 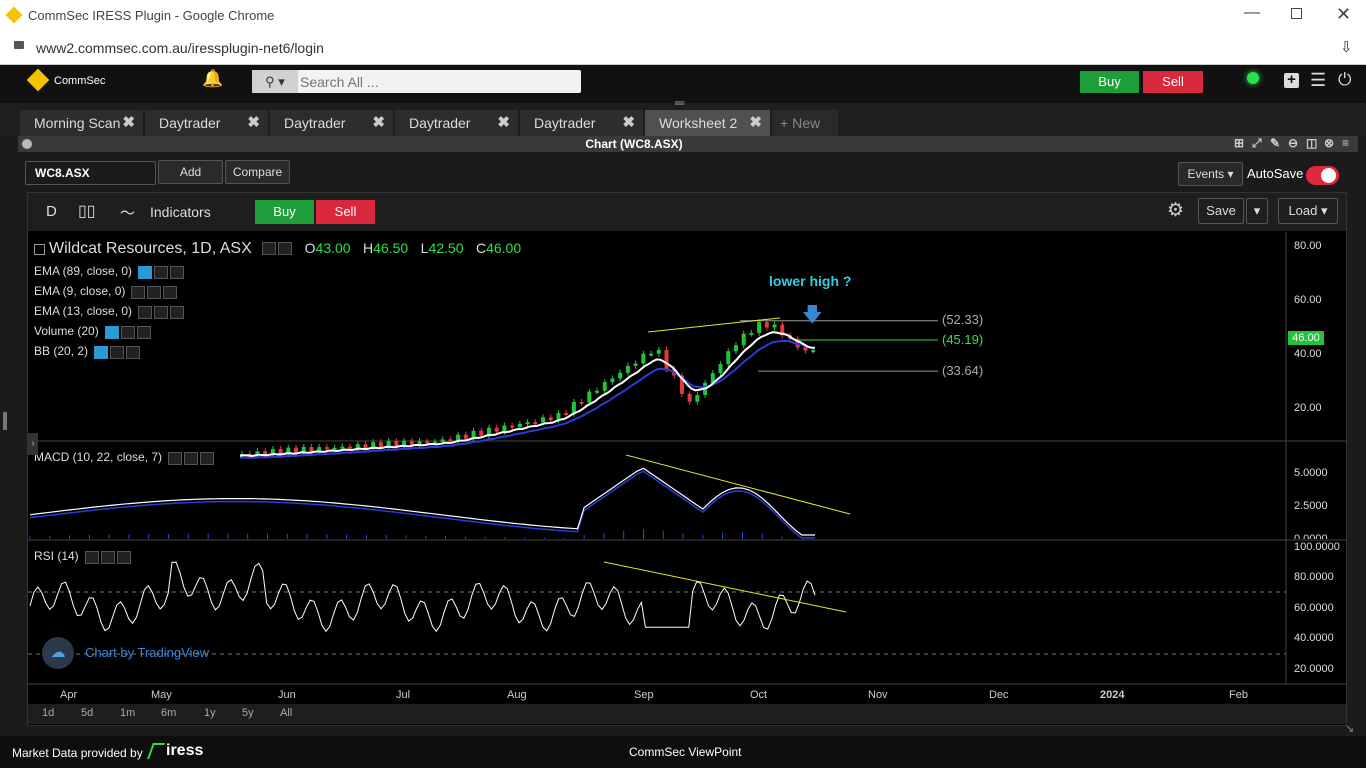 I want to click on data-provider-text: Market Data provided by, so click(x=77, y=753).